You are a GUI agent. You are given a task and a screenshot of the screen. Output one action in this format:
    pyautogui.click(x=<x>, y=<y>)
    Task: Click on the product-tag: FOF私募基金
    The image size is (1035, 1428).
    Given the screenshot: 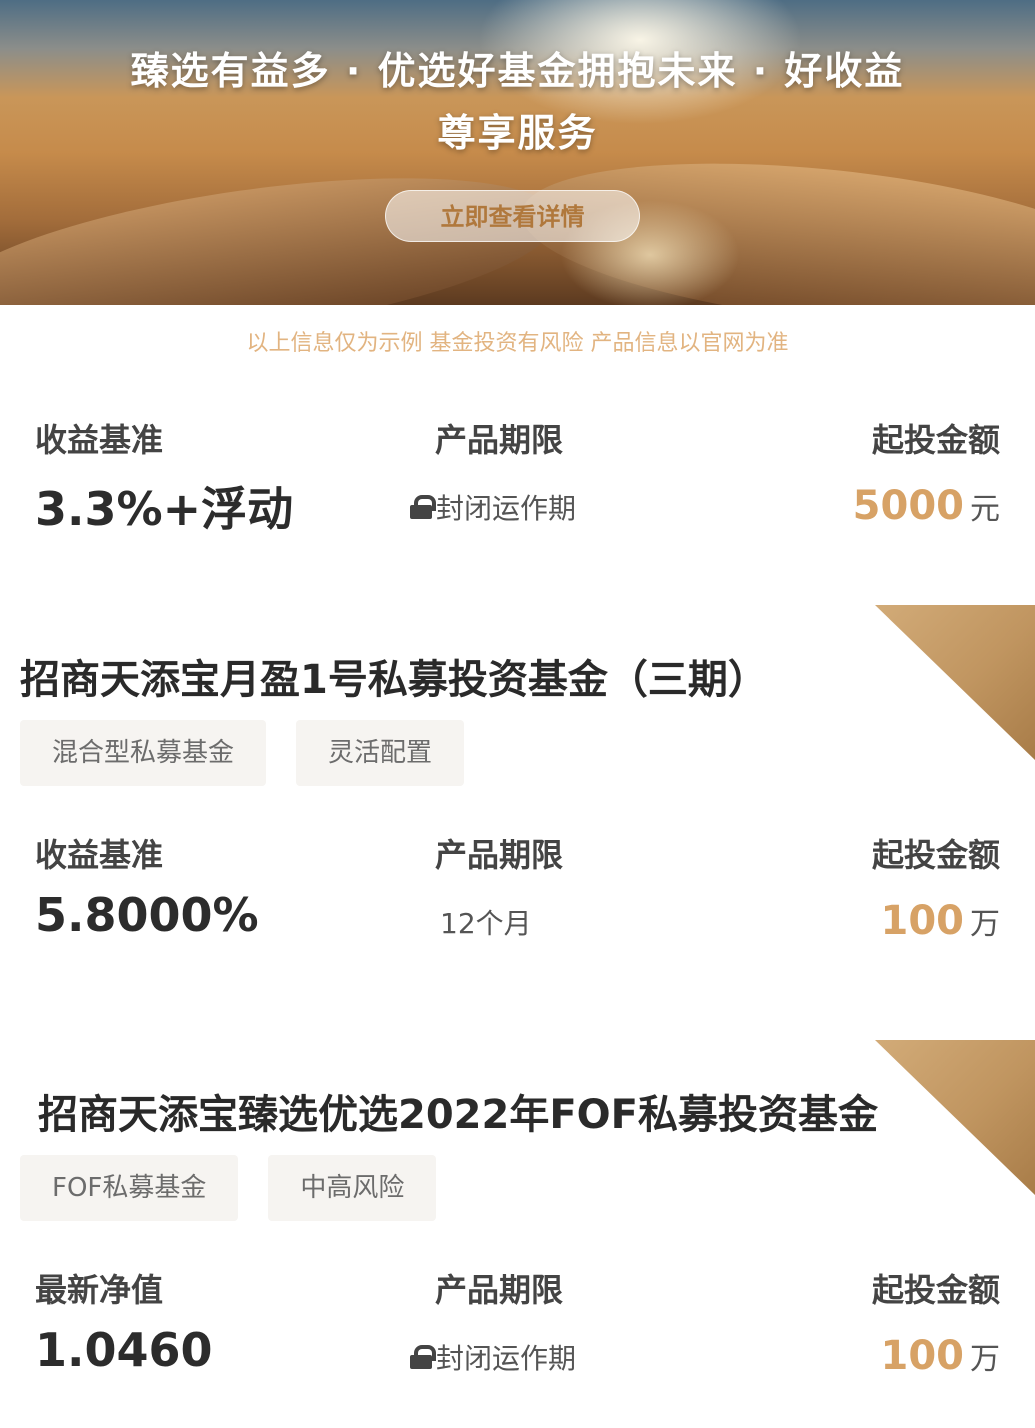 What is the action you would take?
    pyautogui.click(x=129, y=1188)
    